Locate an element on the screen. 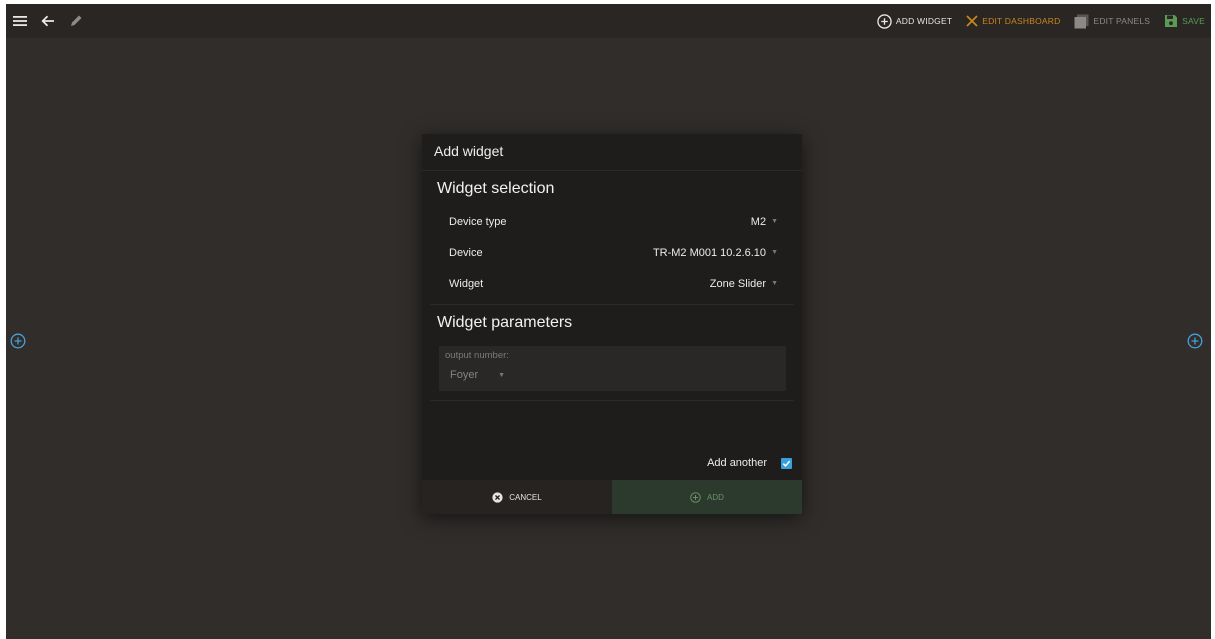 The image size is (1215, 639). save-label: SAVE is located at coordinates (1193, 21).